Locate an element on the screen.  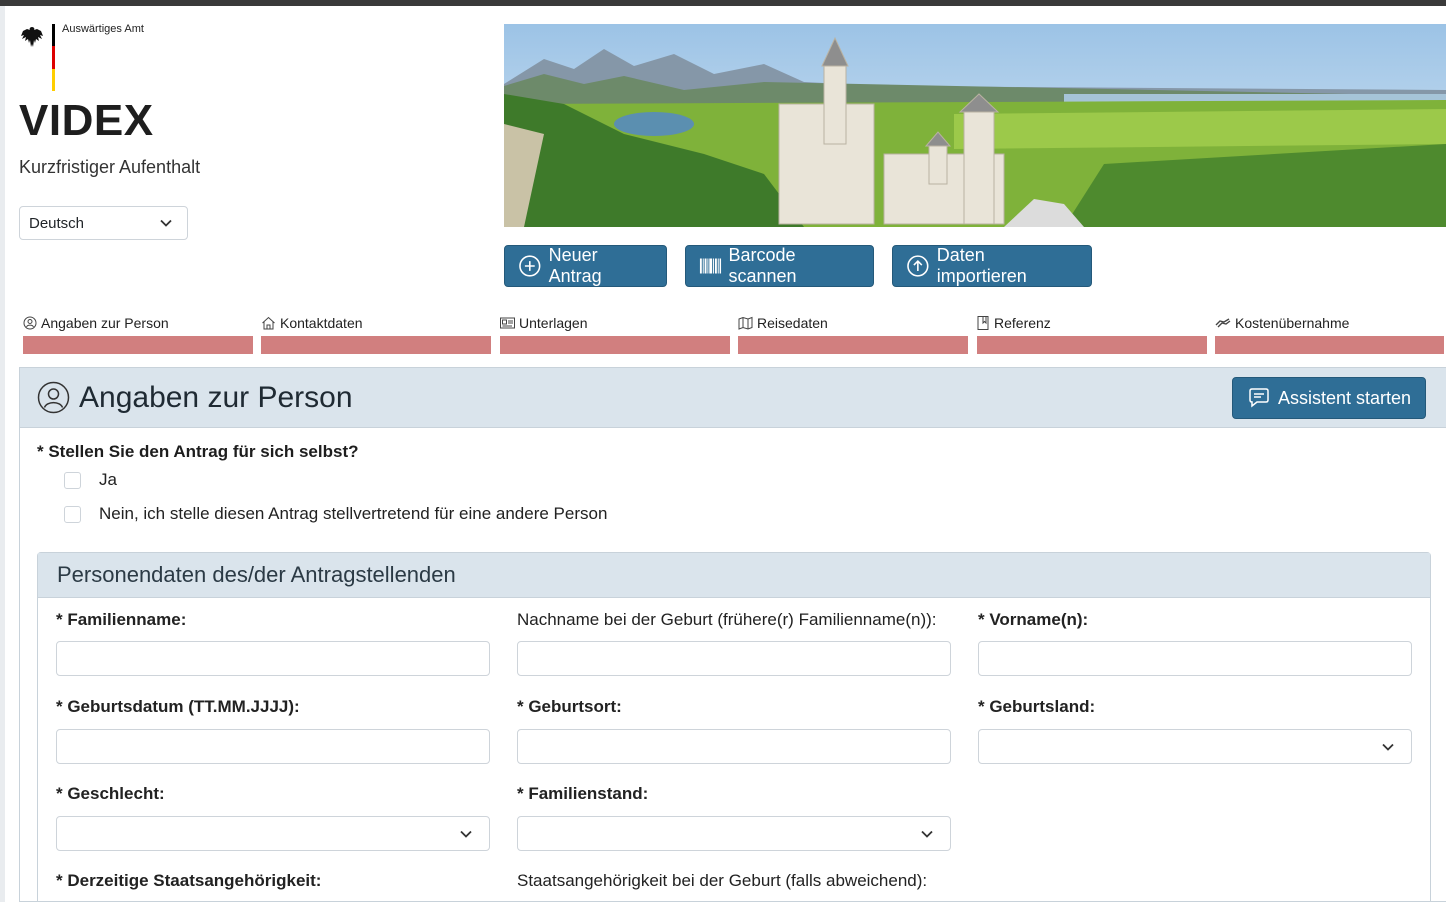
app-subtitle: Kurzfristiger Aufenthalt is located at coordinates (110, 167).